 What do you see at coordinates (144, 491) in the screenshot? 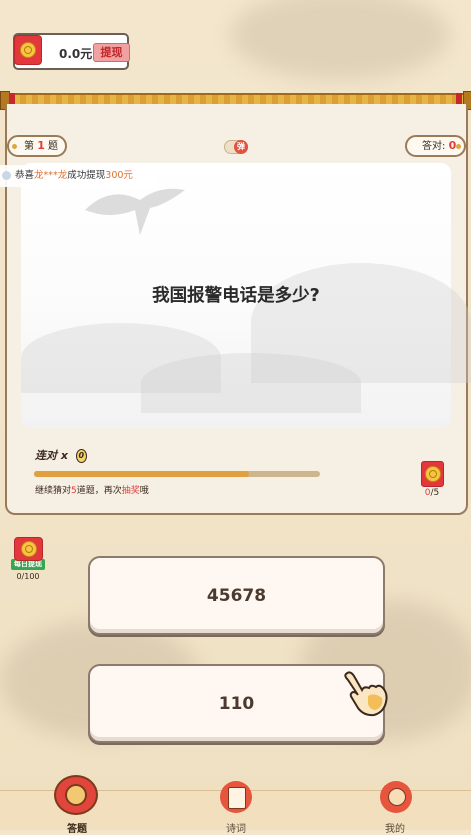
I see `hint-suffix: 哦` at bounding box center [144, 491].